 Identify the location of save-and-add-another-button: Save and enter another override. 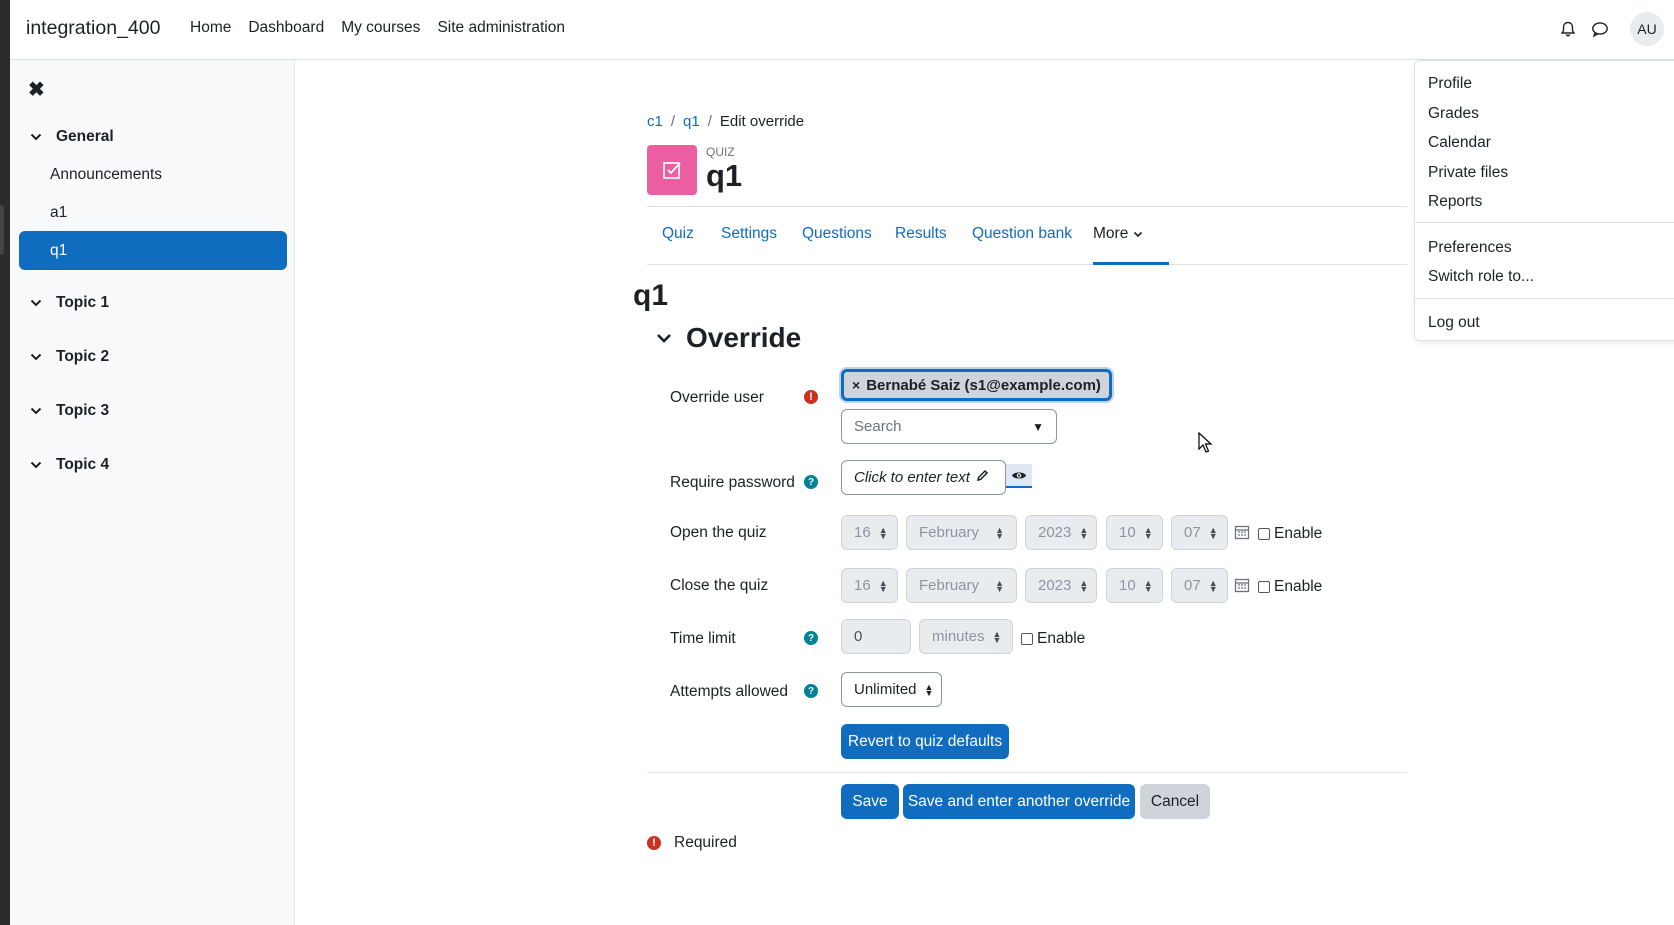
(1019, 801).